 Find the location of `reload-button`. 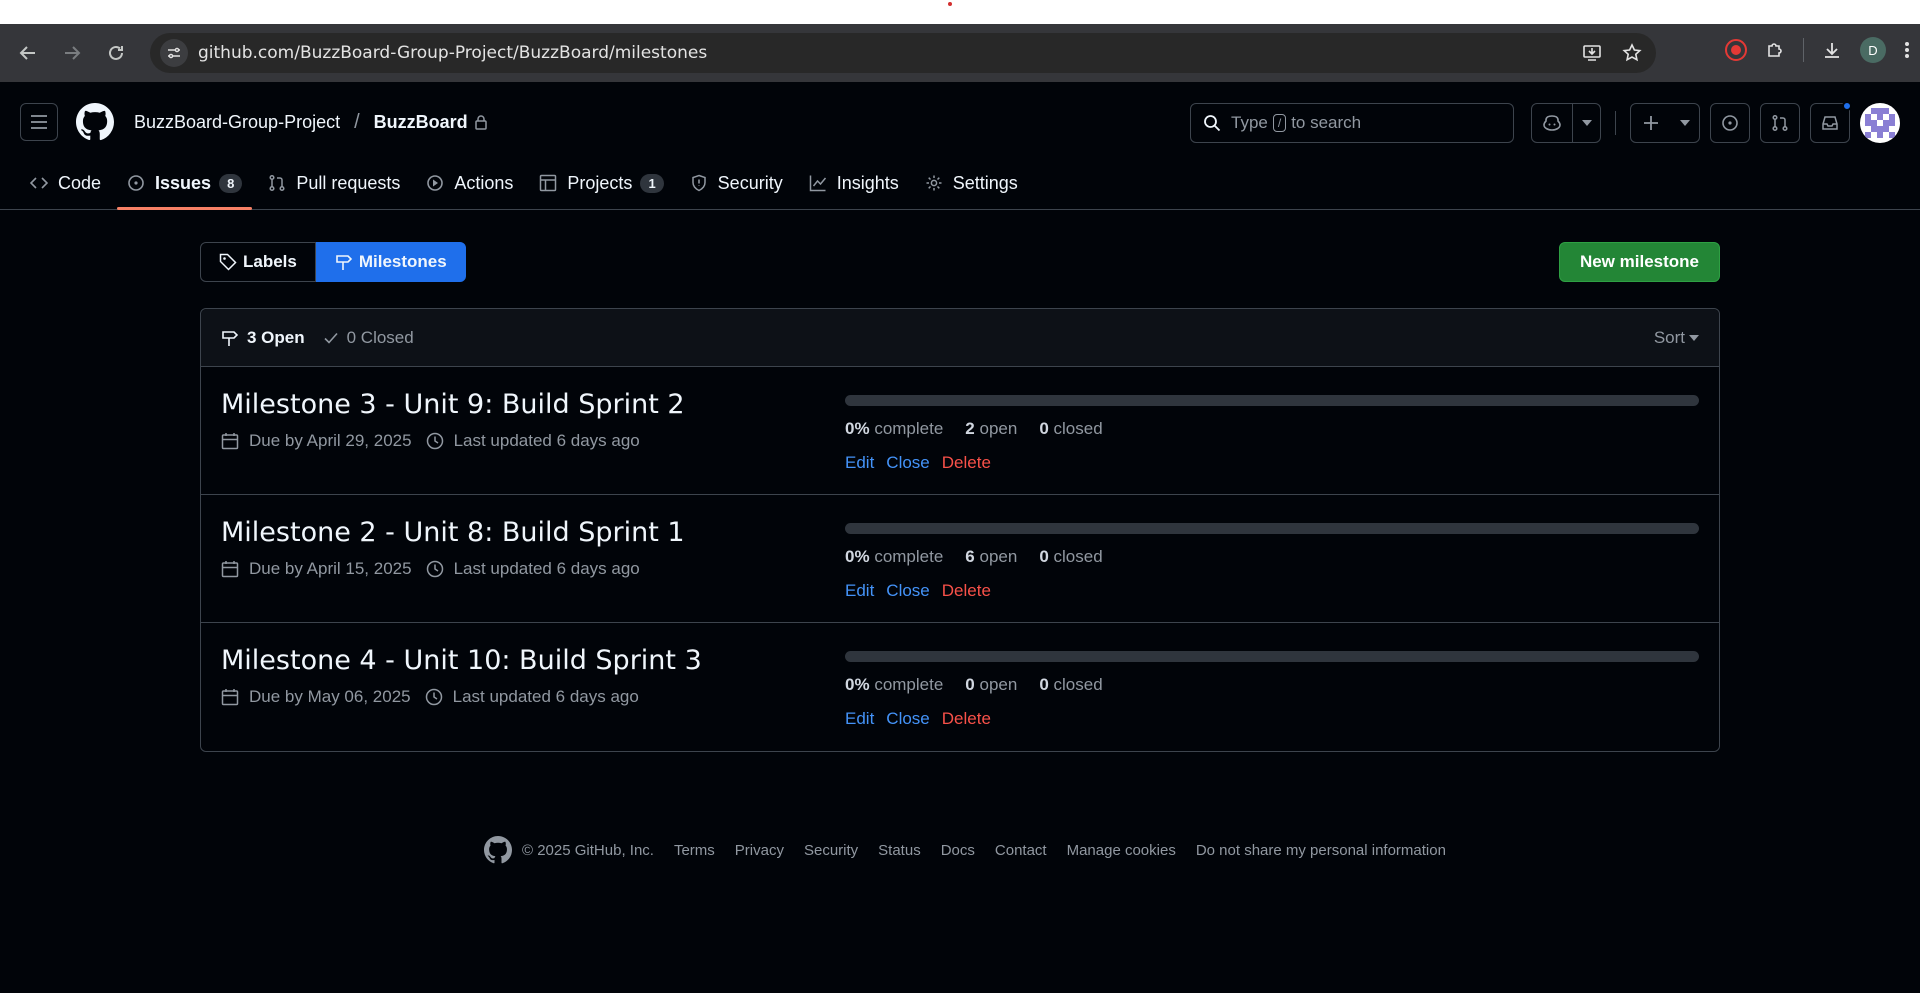

reload-button is located at coordinates (116, 53).